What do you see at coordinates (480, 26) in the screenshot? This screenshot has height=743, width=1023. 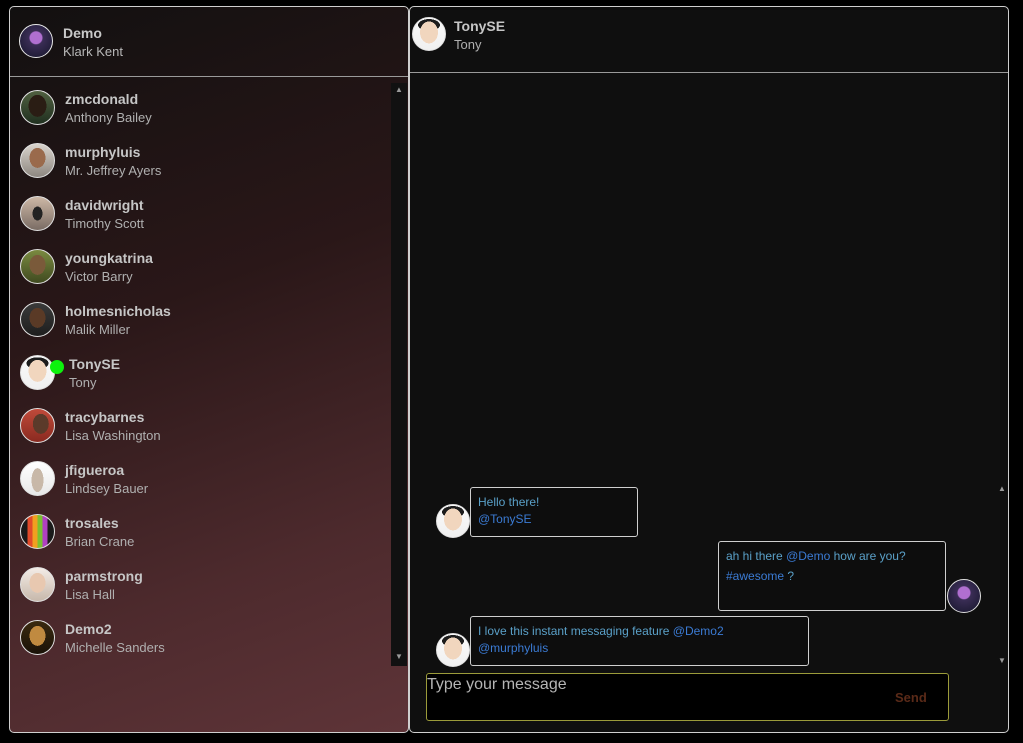 I see `chat-partner-username: TonySE` at bounding box center [480, 26].